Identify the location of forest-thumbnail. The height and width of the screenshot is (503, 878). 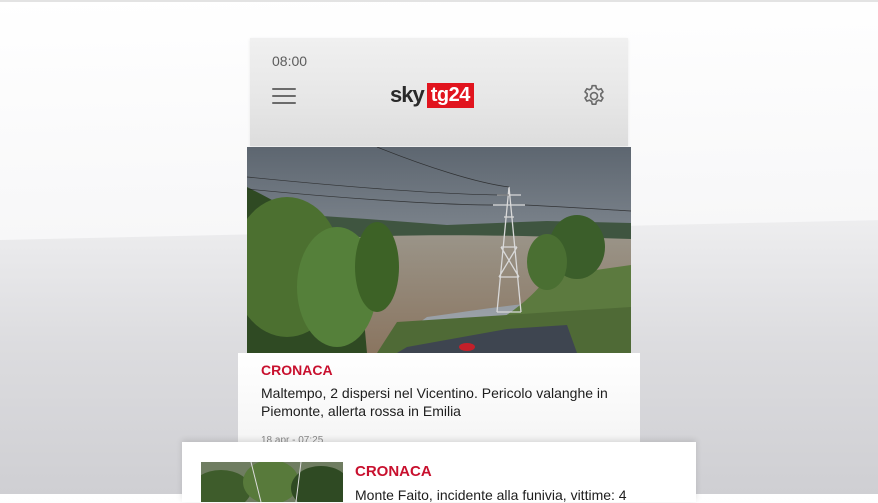
(272, 482).